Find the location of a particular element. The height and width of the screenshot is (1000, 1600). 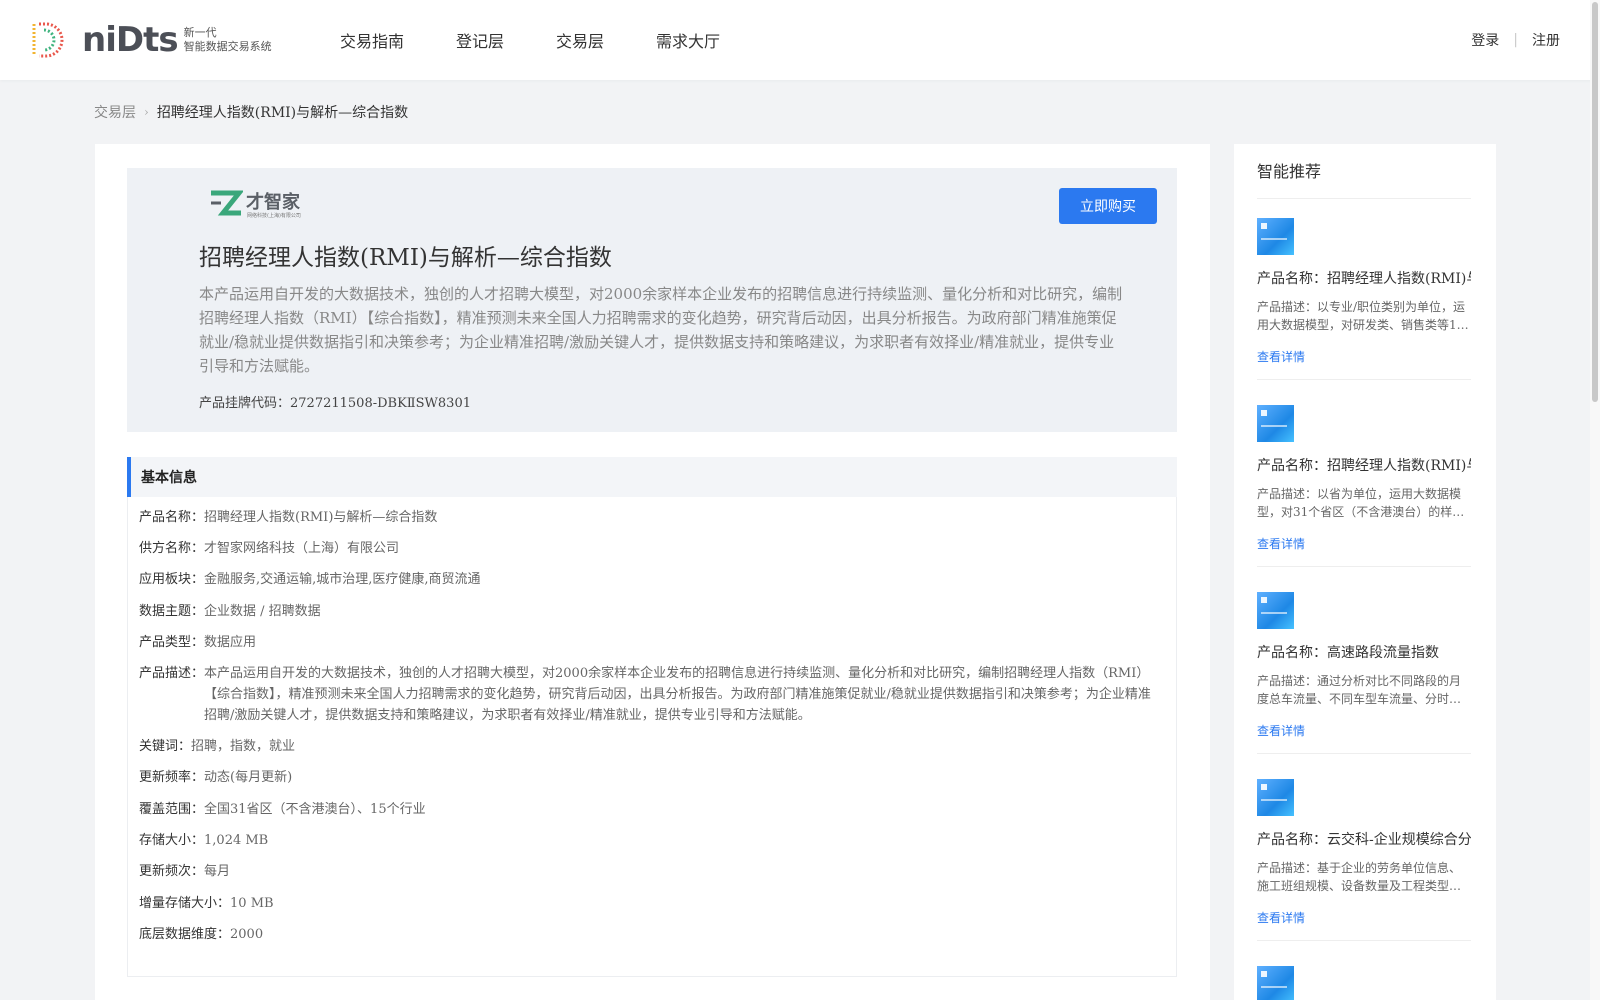

info-row-storage-size: 存储大小： 1,024 MB is located at coordinates (203, 840).